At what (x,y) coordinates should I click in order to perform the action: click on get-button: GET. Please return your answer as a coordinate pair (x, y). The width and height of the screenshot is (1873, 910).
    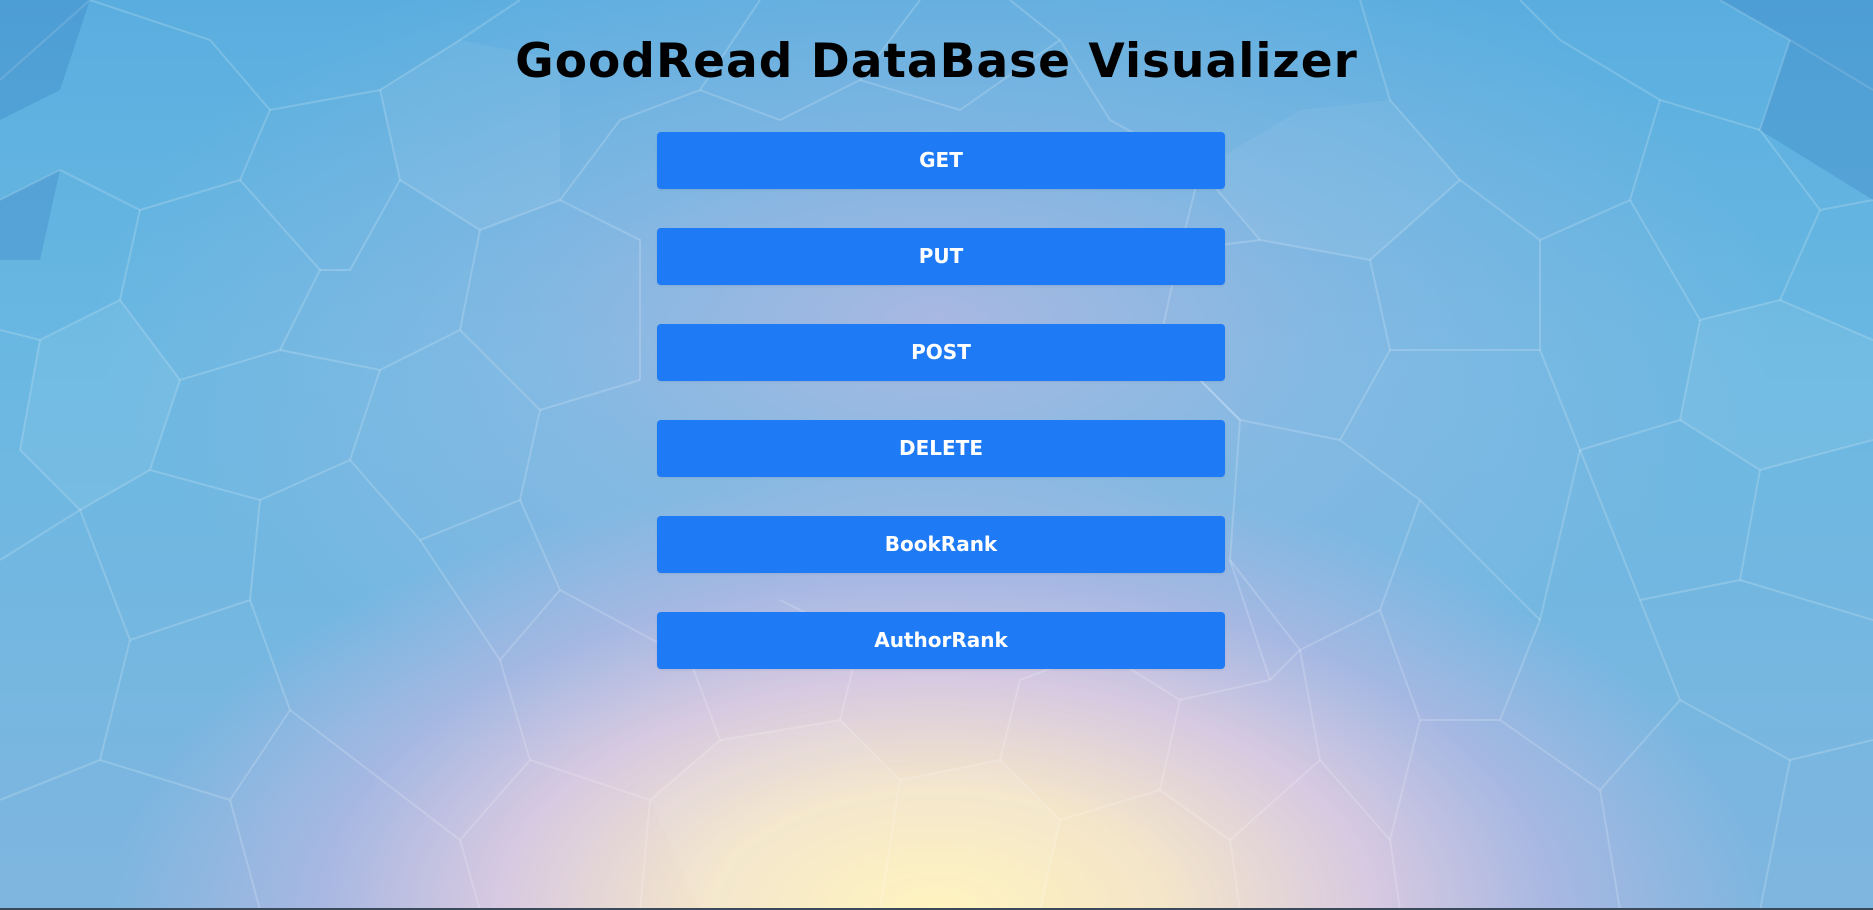
    Looking at the image, I should click on (941, 160).